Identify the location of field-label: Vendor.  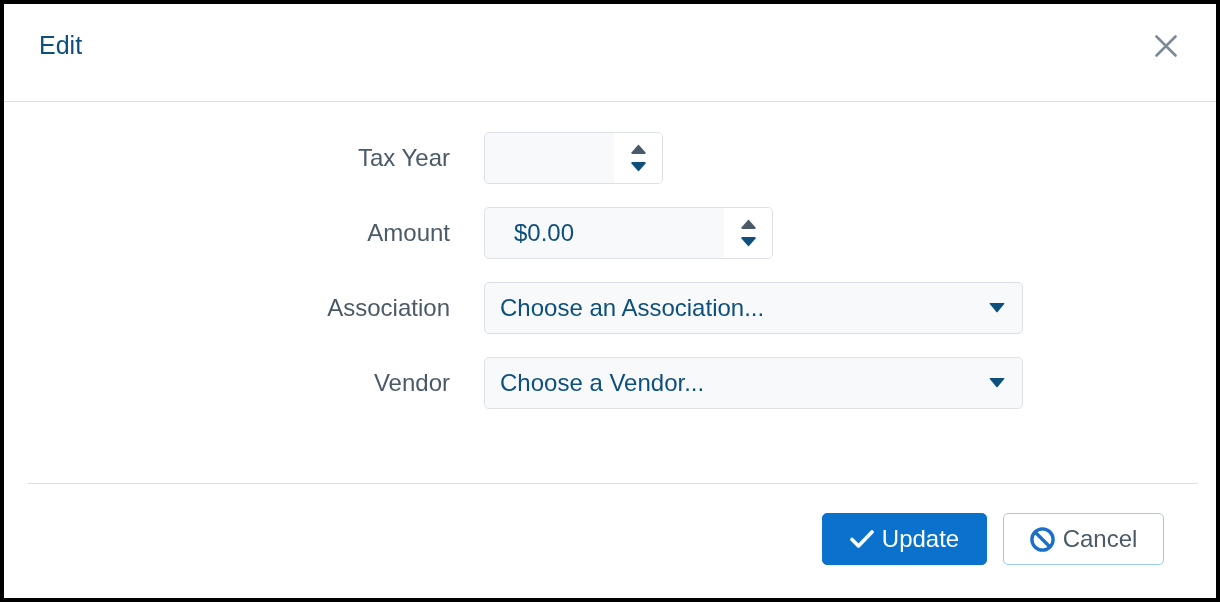
(411, 383).